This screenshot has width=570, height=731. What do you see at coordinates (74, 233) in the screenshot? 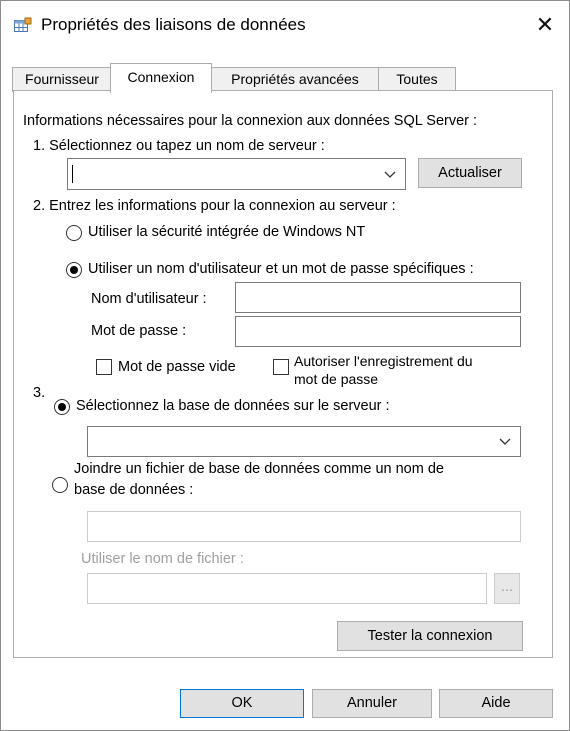
I see `auth-windows-radio` at bounding box center [74, 233].